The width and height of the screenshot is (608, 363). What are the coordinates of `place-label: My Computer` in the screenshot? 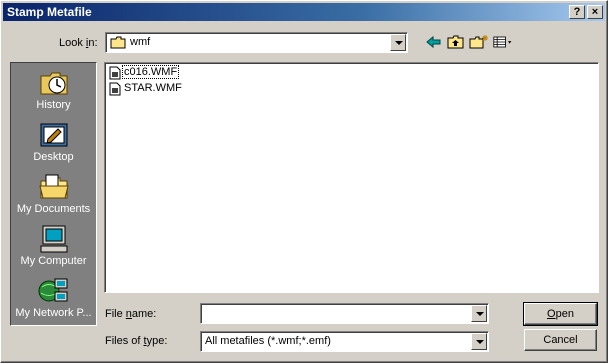 It's located at (53, 261).